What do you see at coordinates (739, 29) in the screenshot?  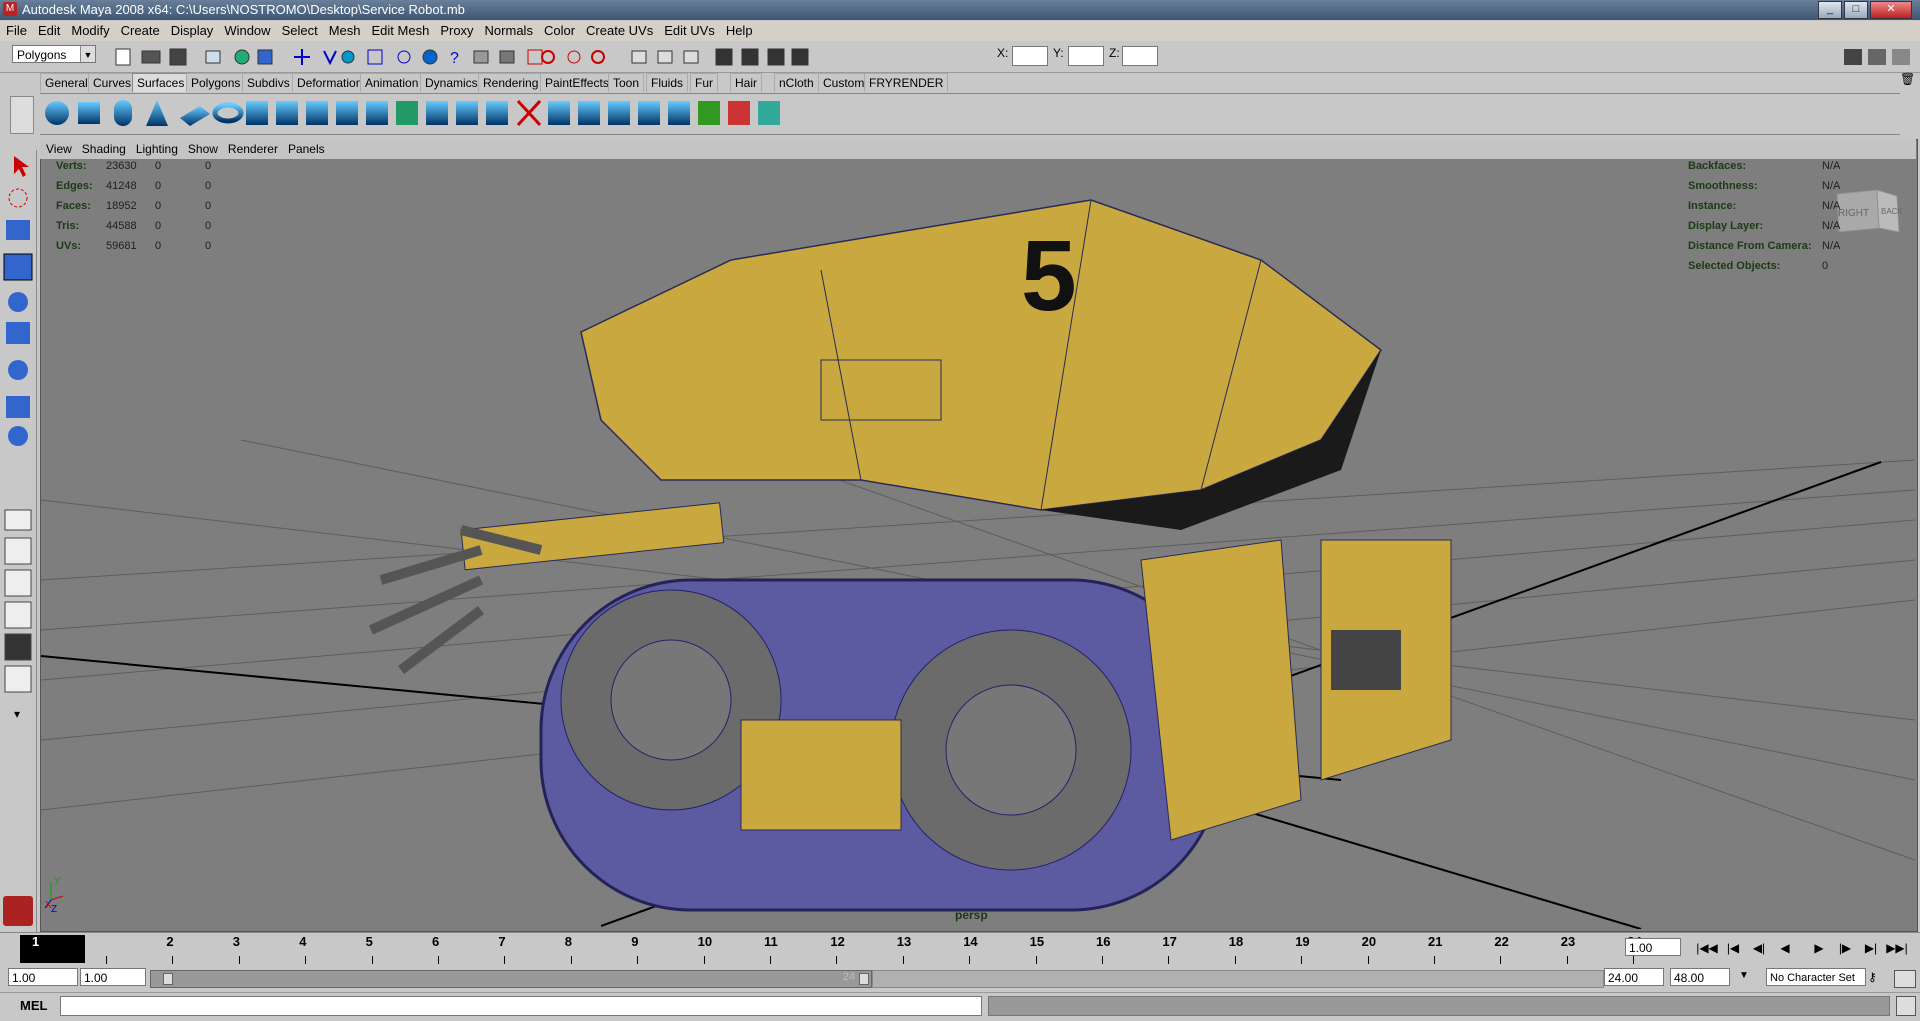 I see `menu-help: Help` at bounding box center [739, 29].